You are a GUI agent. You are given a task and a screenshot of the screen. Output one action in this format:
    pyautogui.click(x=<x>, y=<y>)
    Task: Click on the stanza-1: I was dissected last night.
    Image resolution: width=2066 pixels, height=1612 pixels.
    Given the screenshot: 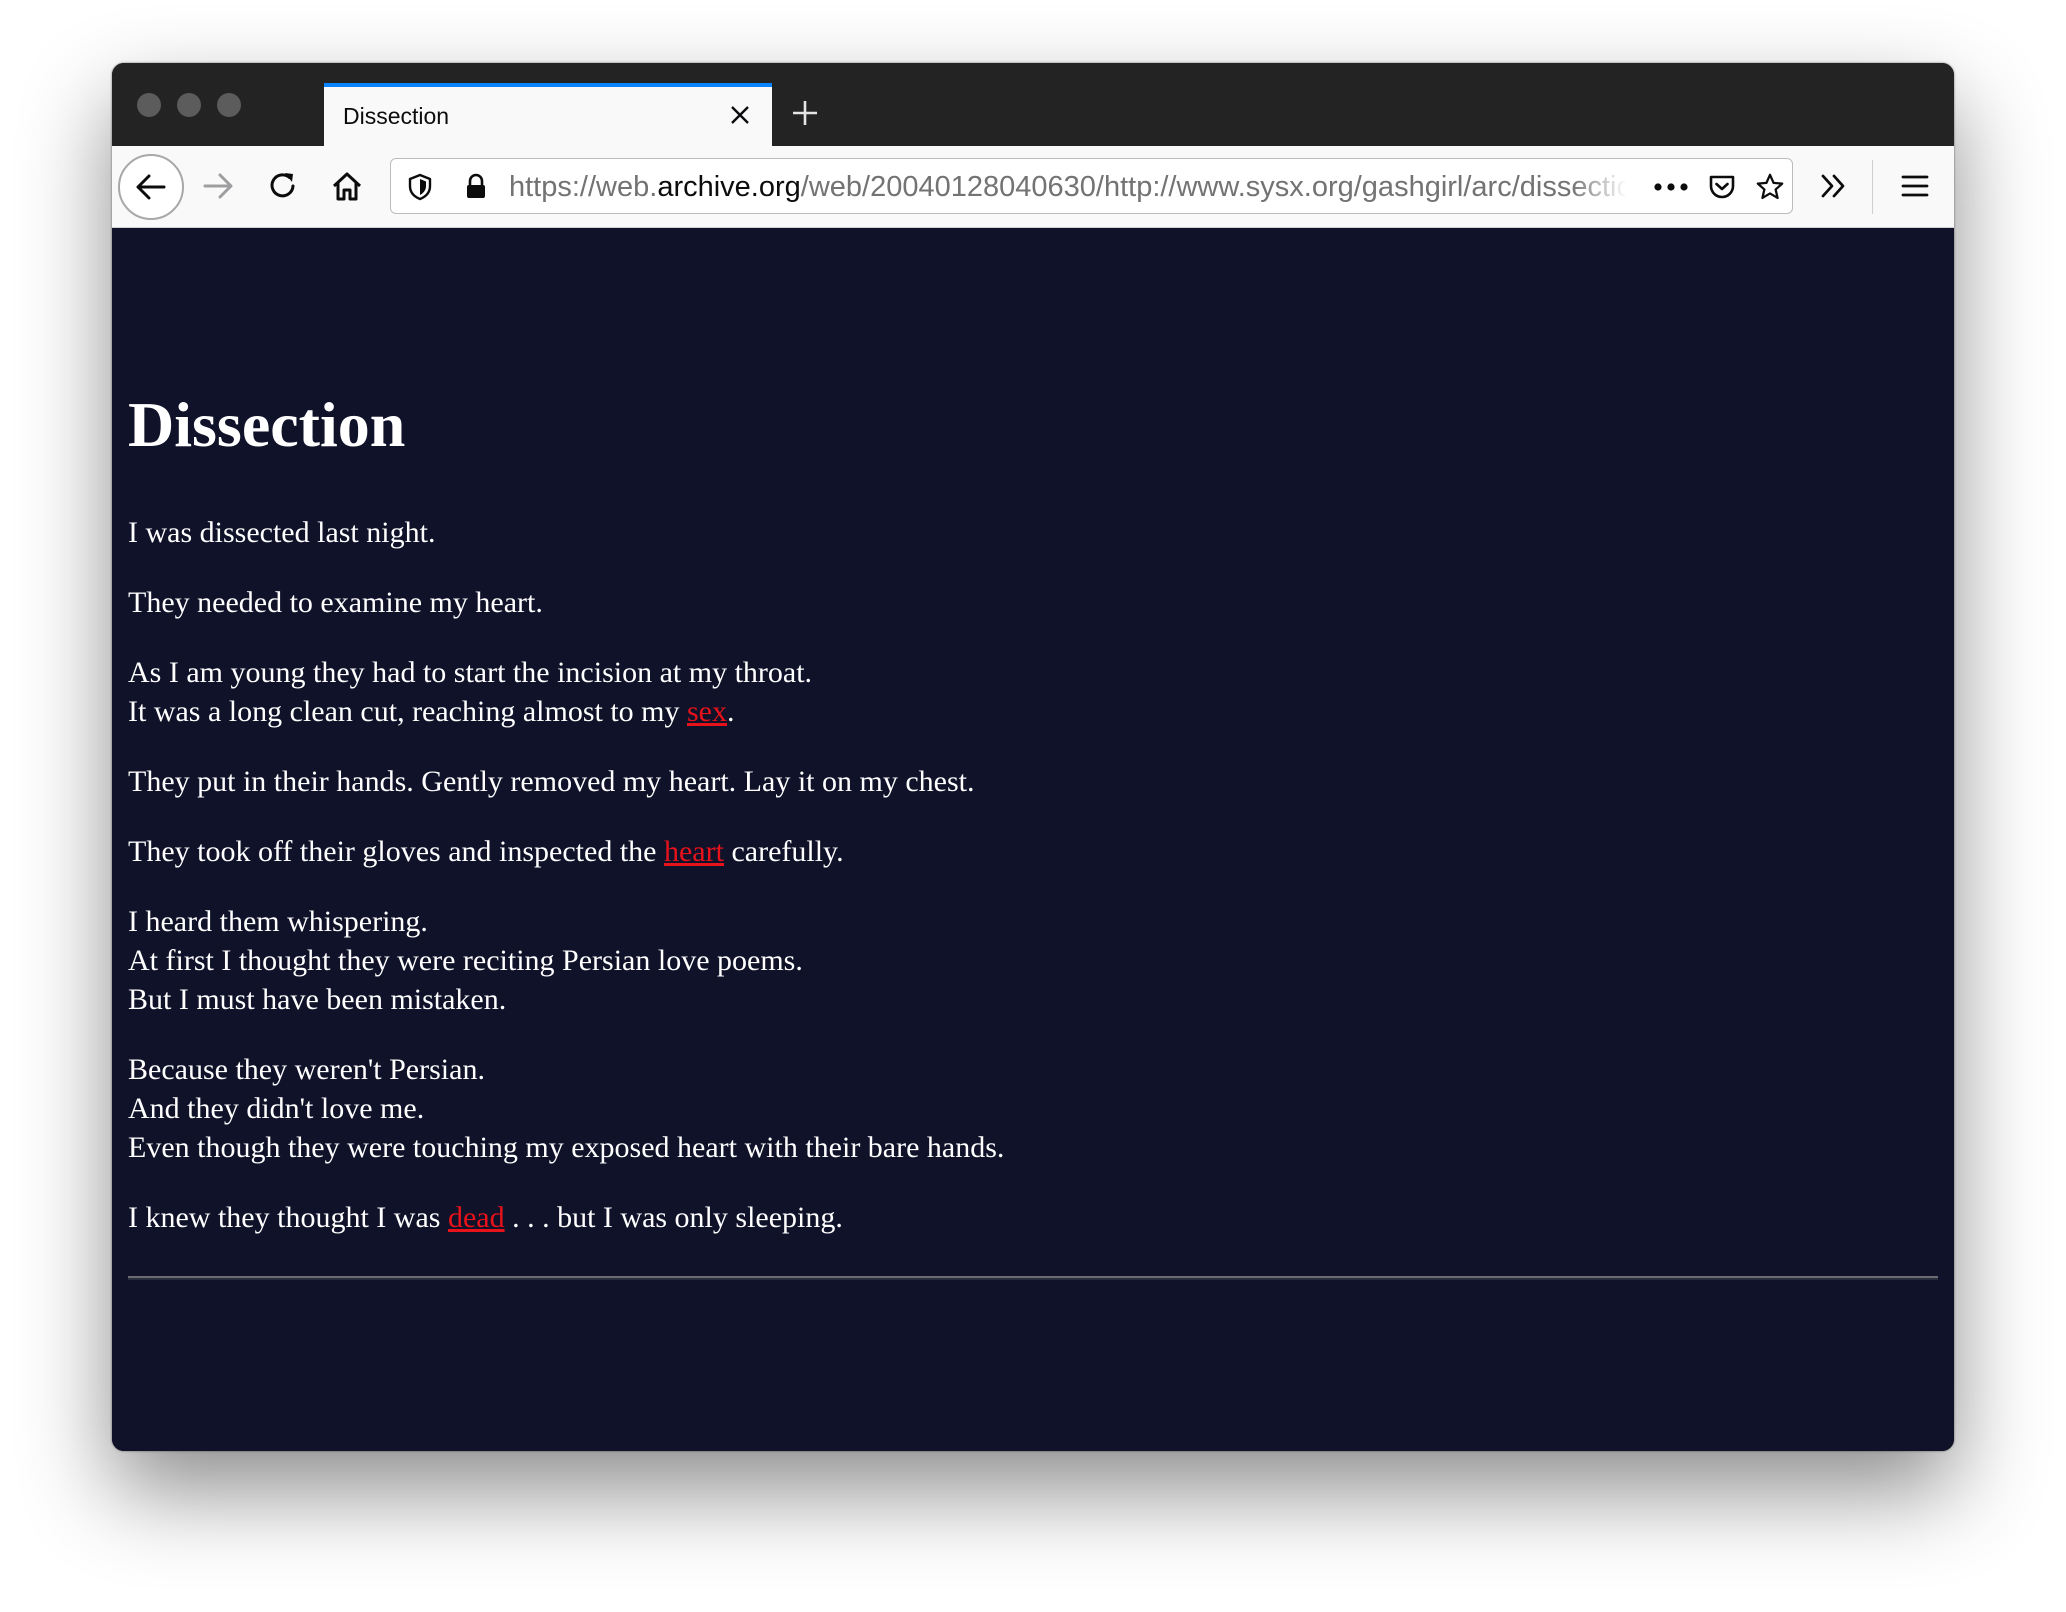 What is the action you would take?
    pyautogui.click(x=1018, y=532)
    